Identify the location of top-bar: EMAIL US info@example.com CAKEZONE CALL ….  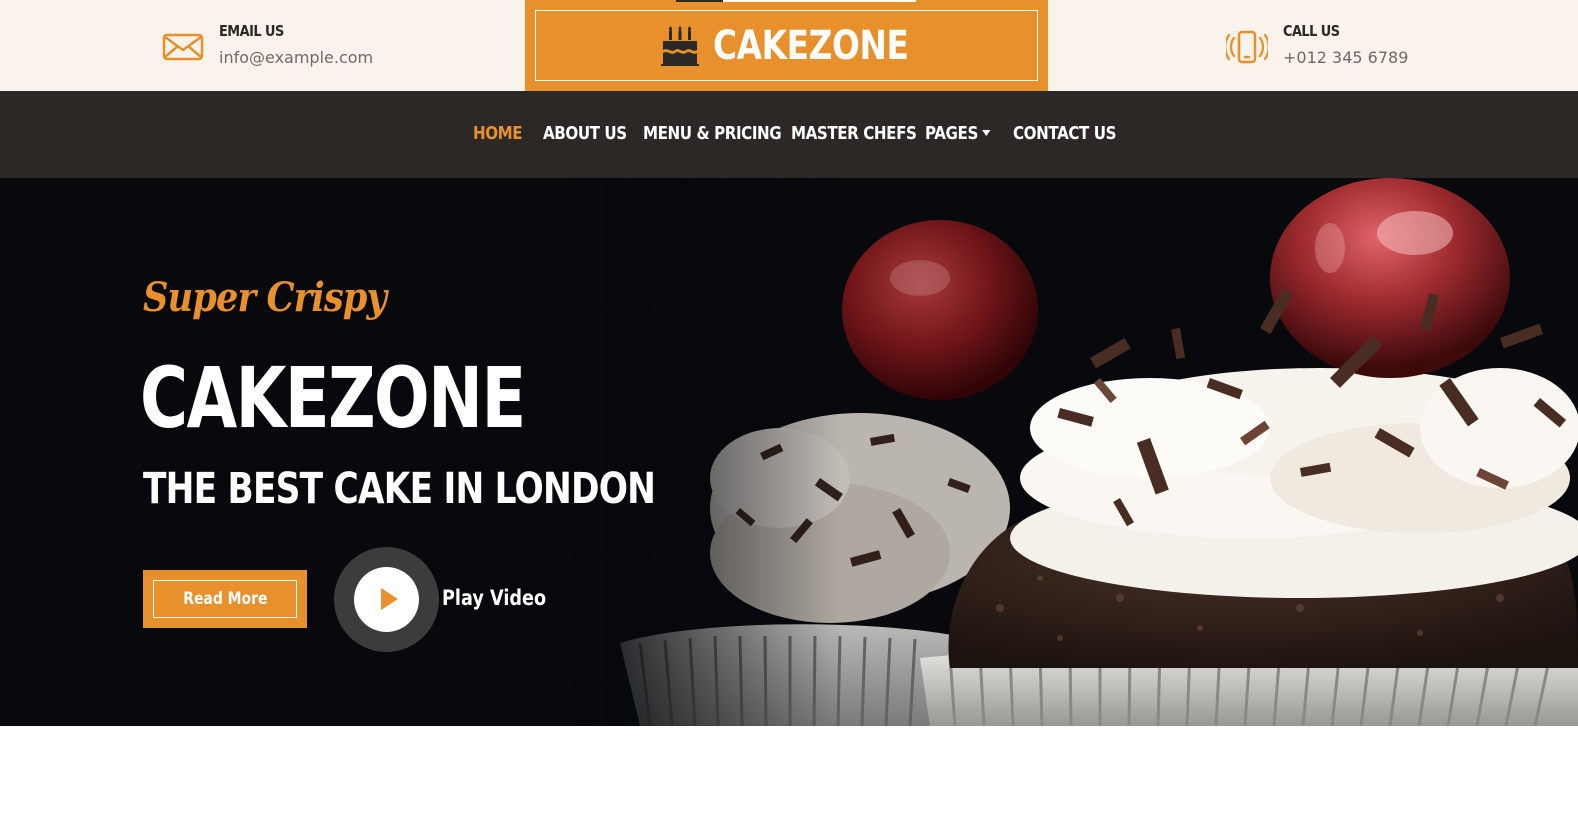
(789, 45).